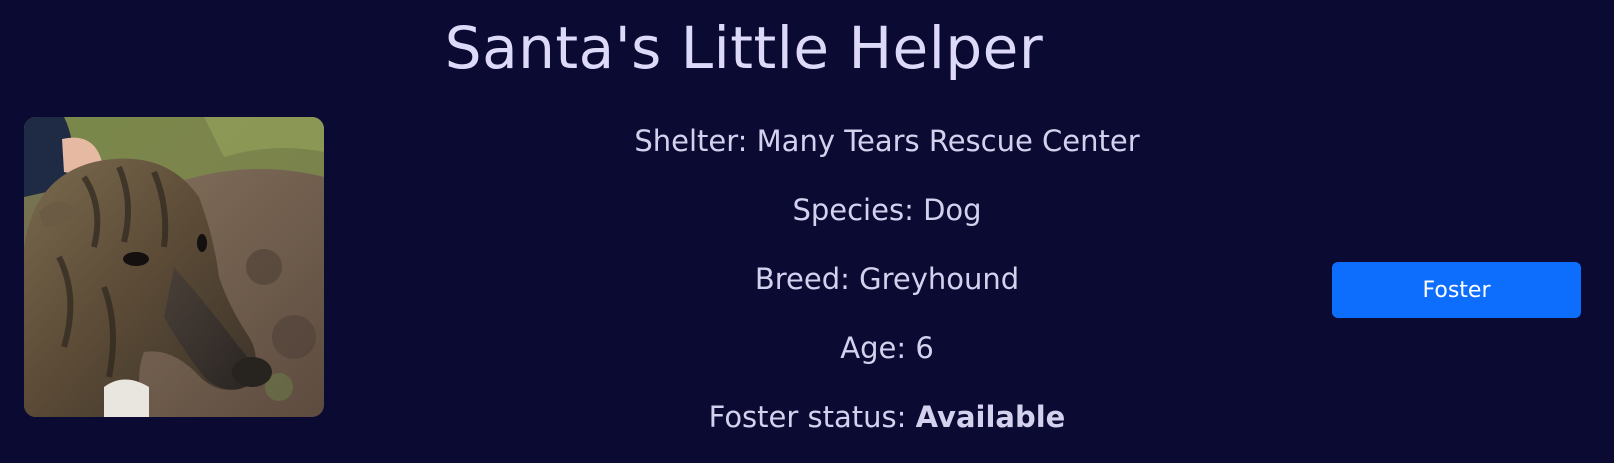 The image size is (1614, 463). What do you see at coordinates (873, 348) in the screenshot?
I see `age-label: Age:` at bounding box center [873, 348].